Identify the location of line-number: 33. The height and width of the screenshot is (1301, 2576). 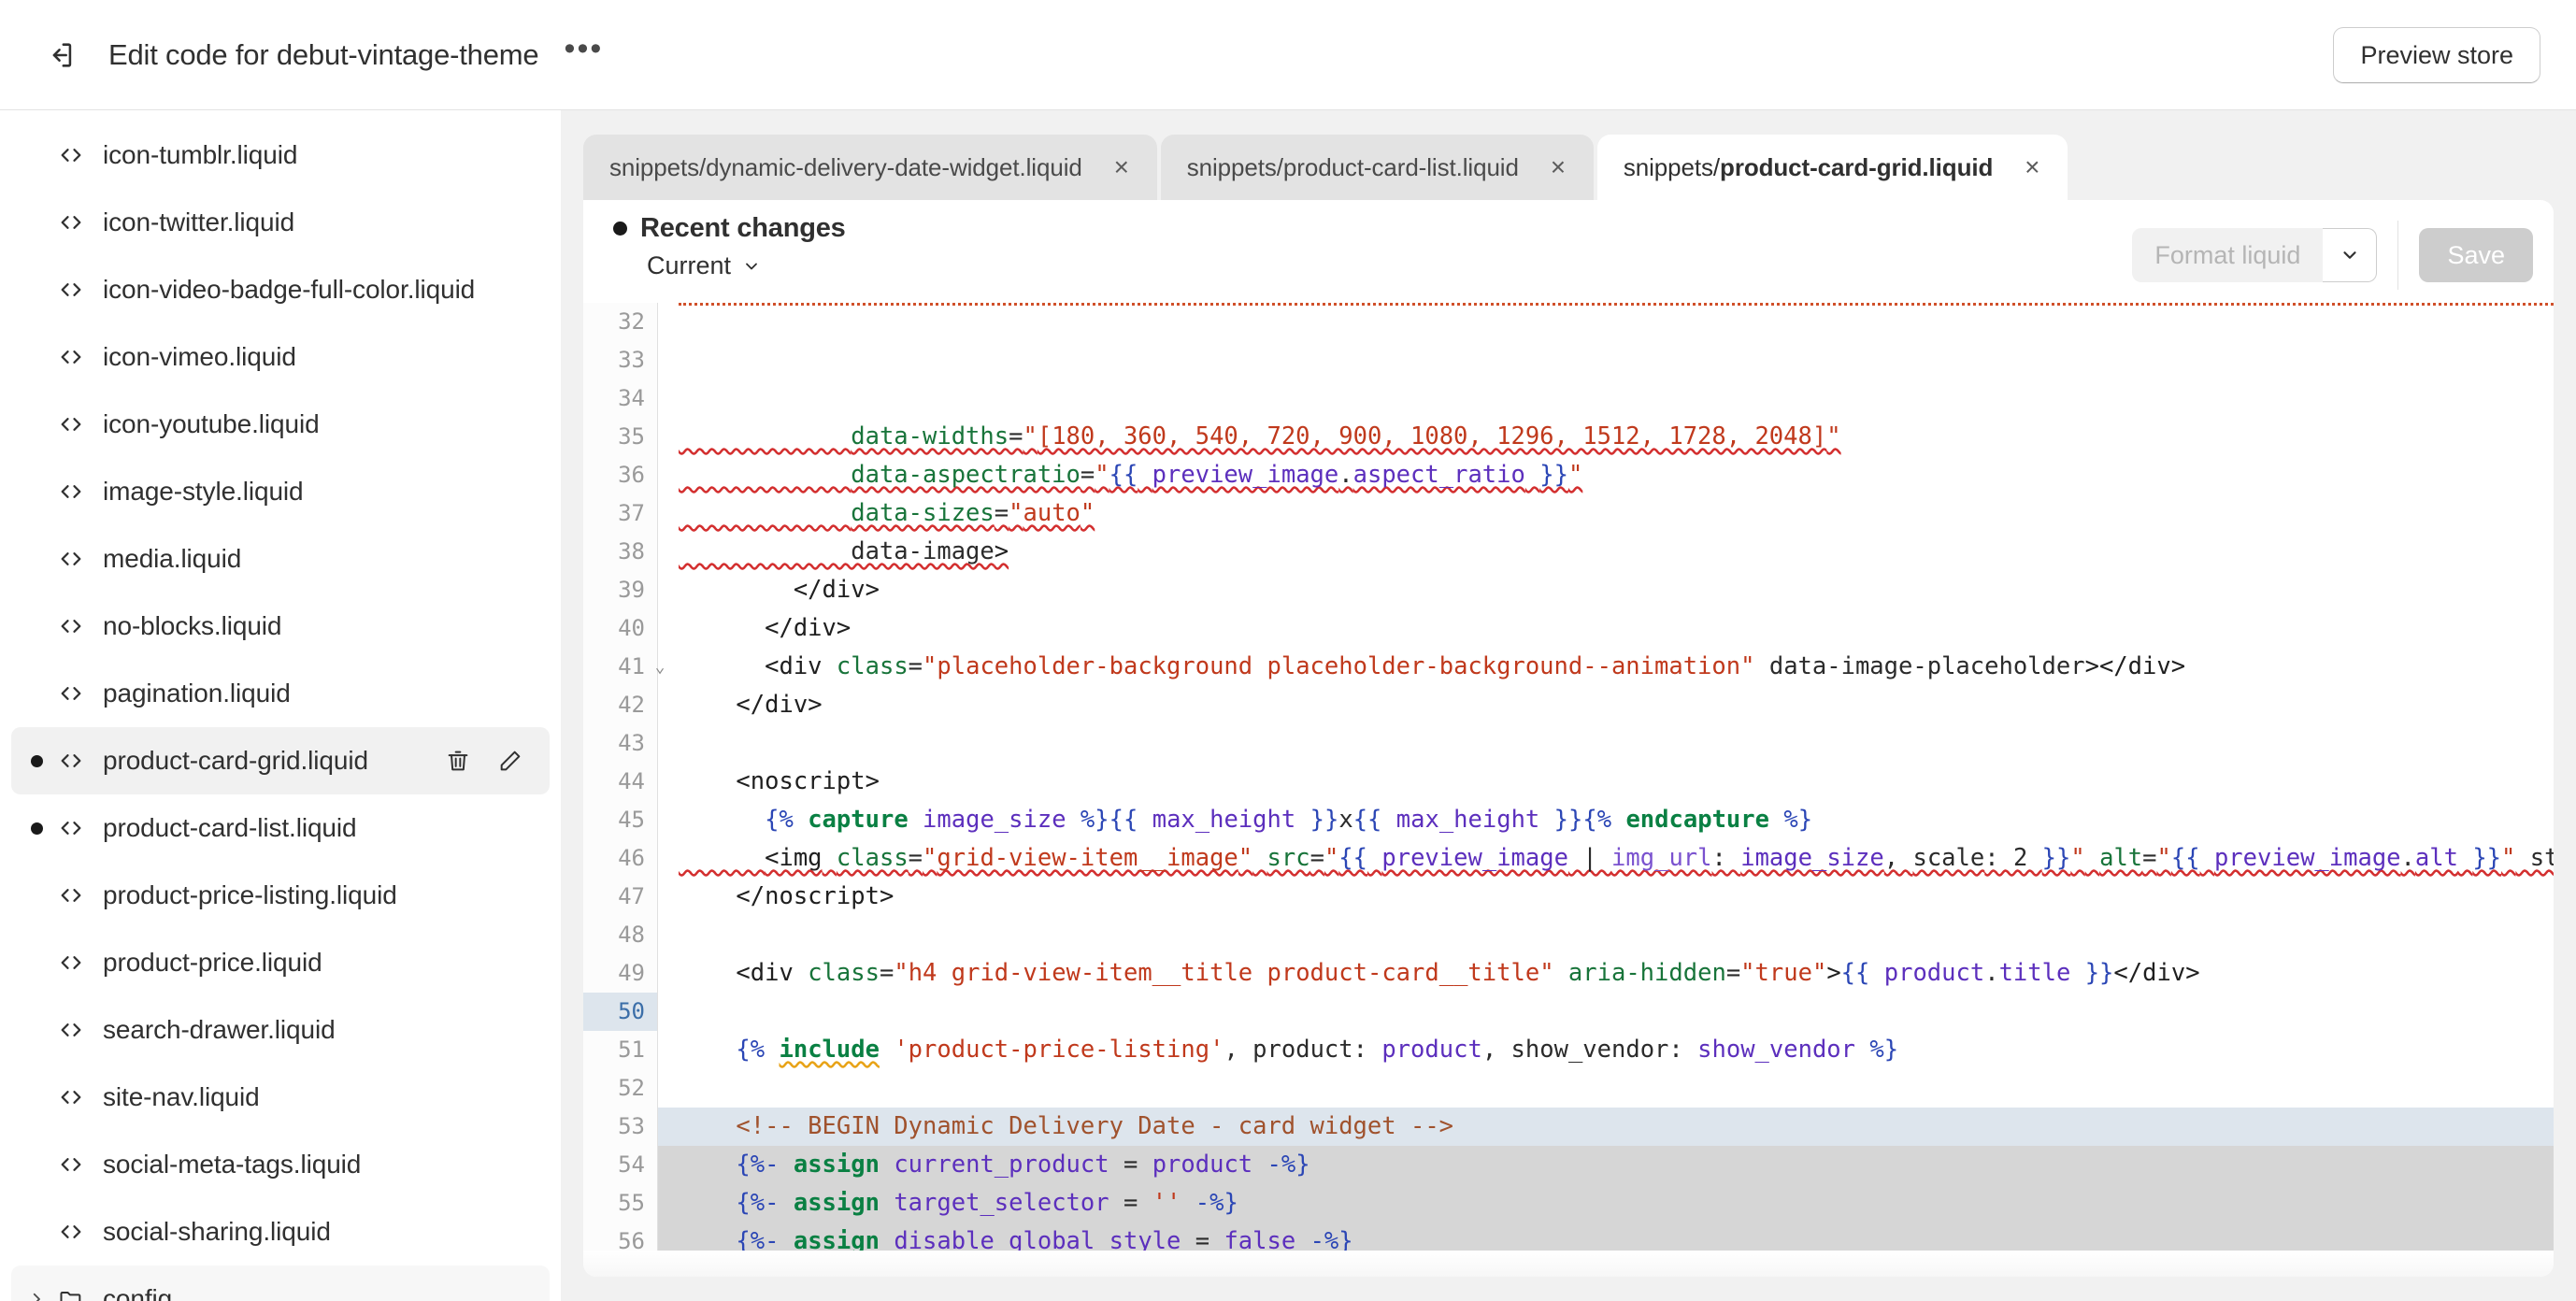
(631, 360).